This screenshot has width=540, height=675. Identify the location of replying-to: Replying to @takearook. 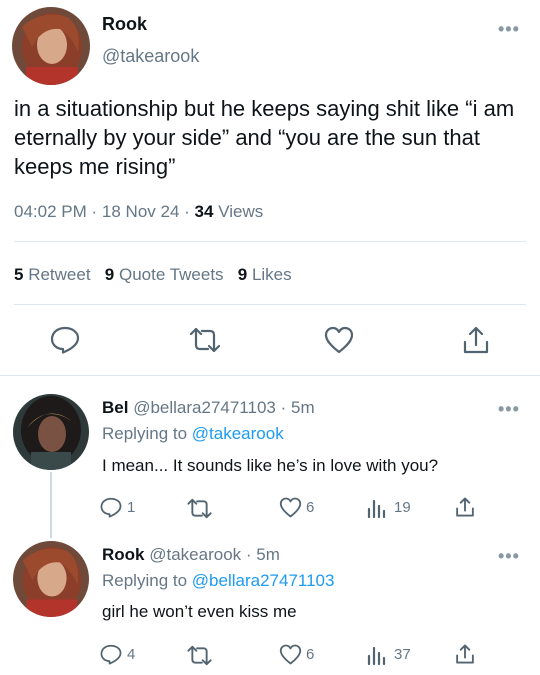
(193, 434).